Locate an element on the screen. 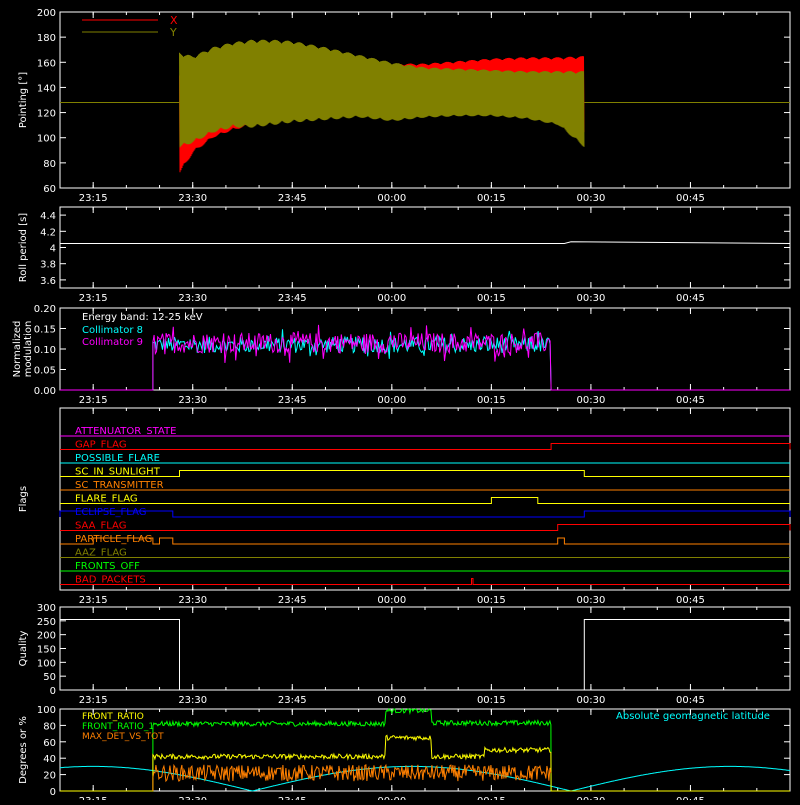 The height and width of the screenshot is (805, 800). flag-label-particle-flag: PARTICLE_FLAG is located at coordinates (113, 539).